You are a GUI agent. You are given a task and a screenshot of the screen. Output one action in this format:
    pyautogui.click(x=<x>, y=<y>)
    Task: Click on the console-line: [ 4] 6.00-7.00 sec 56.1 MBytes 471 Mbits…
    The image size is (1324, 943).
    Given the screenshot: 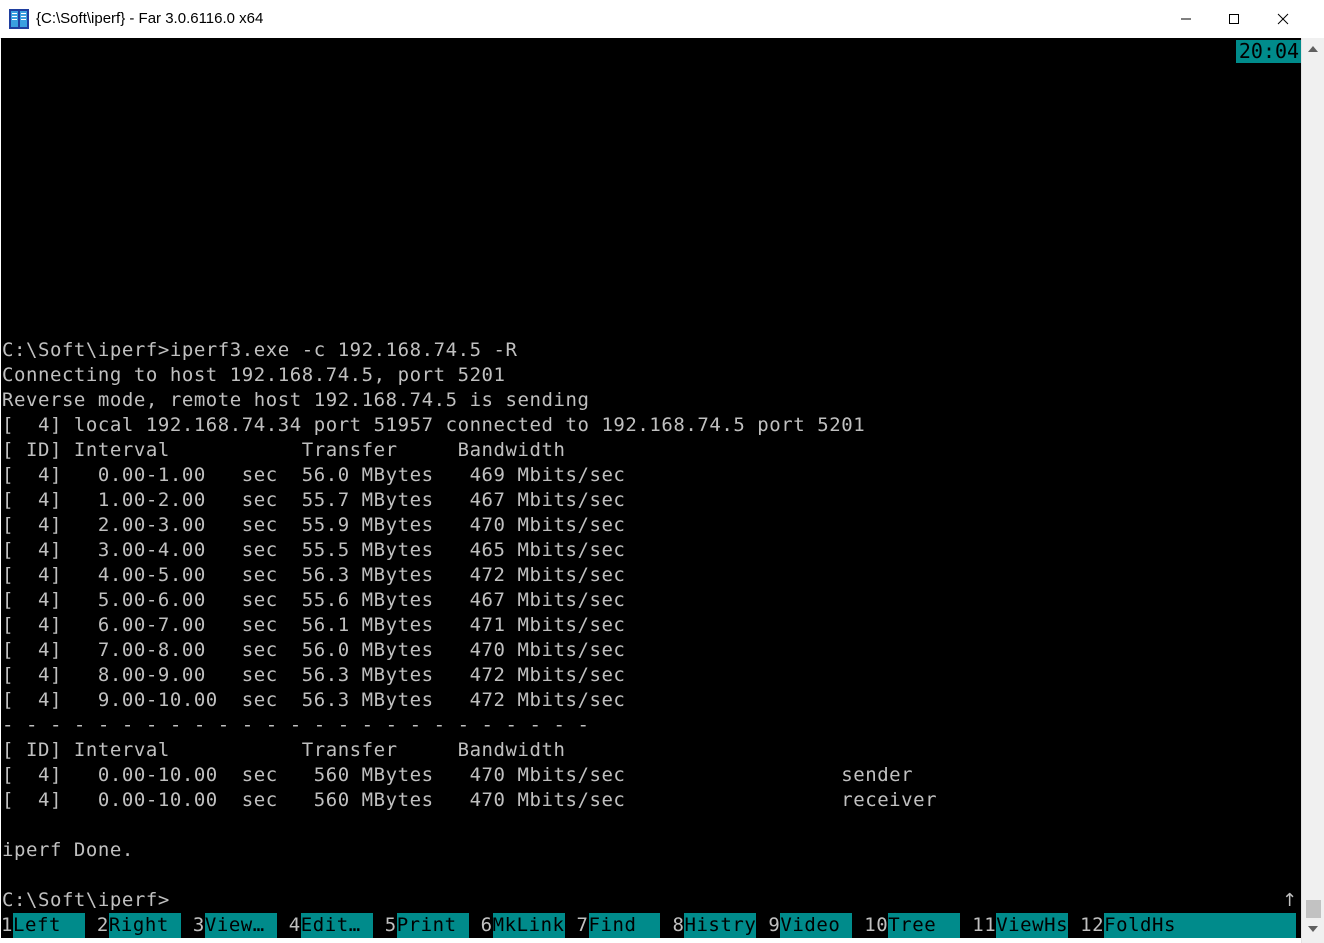 What is the action you would take?
    pyautogui.click(x=314, y=625)
    